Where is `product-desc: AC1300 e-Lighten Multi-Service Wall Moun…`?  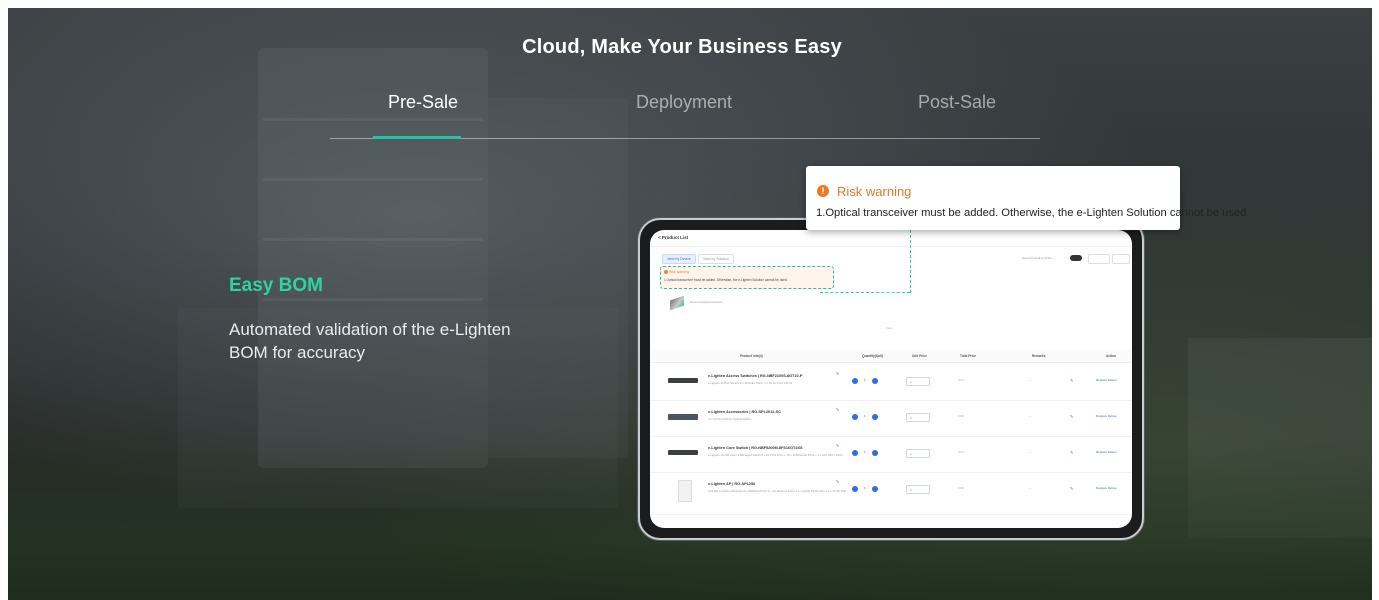
product-desc: AC1300 e-Lighten Multi-Service Wall Moun… is located at coordinates (777, 491).